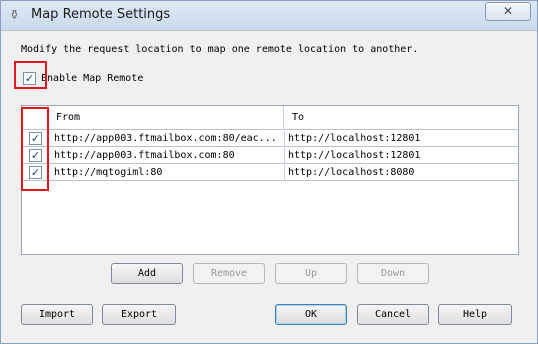  What do you see at coordinates (508, 11) in the screenshot?
I see `close-button: ✕` at bounding box center [508, 11].